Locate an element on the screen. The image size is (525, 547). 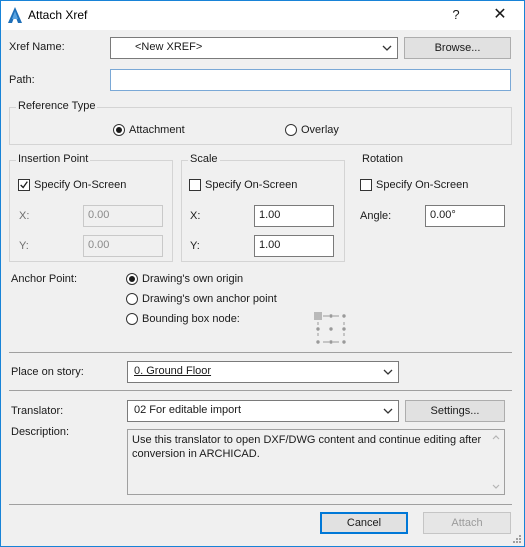
own-anchor-label: Drawing's own anchor point is located at coordinates (209, 299).